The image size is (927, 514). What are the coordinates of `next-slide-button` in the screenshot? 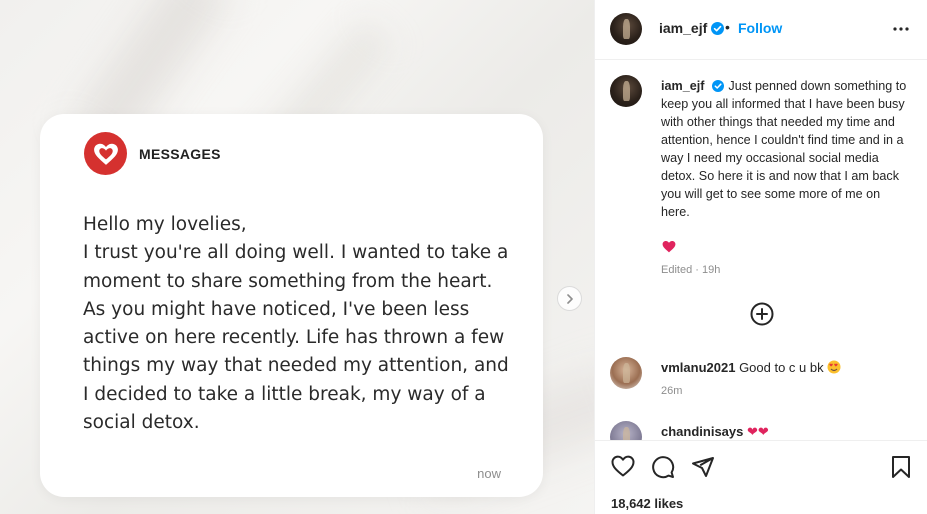 It's located at (569, 298).